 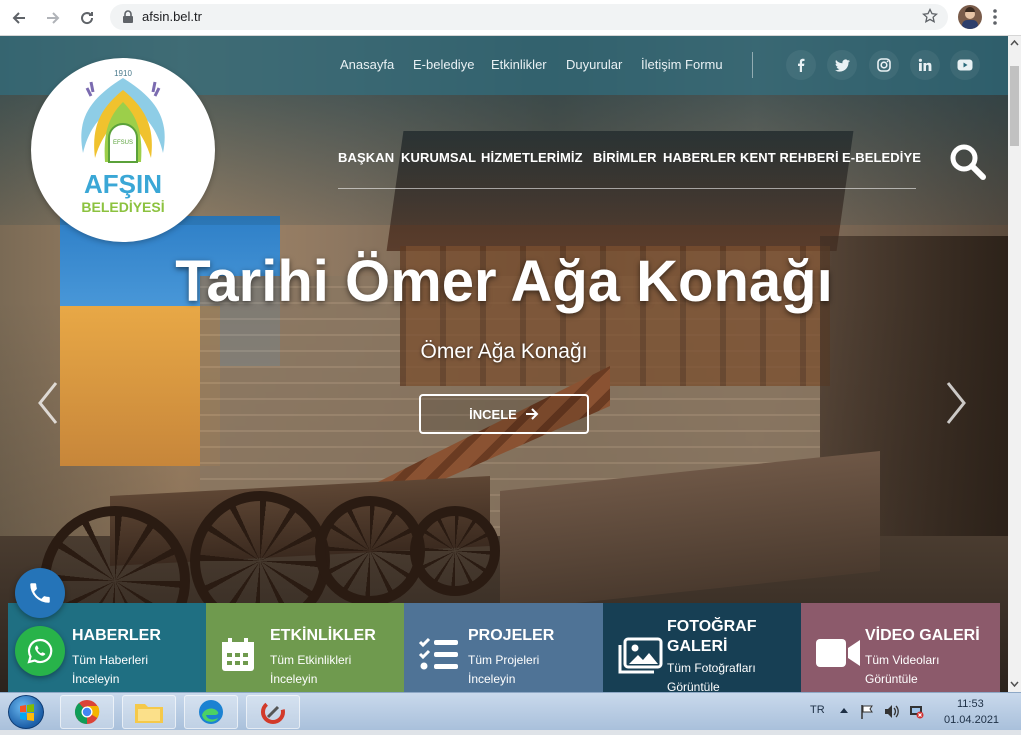 I want to click on taskbar-chrome, so click(x=87, y=712).